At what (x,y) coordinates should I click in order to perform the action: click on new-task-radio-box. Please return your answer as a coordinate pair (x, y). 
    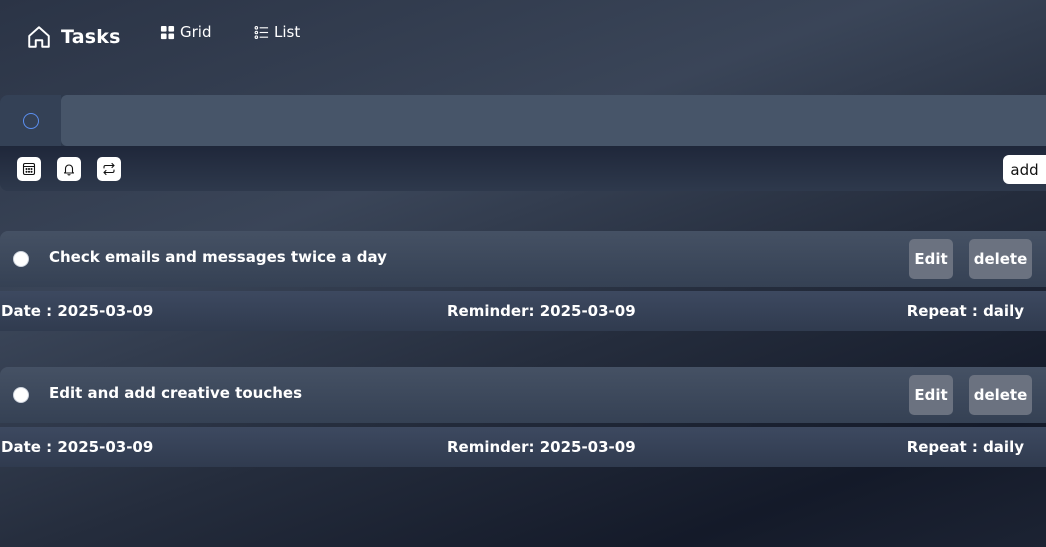
    Looking at the image, I should click on (30, 120).